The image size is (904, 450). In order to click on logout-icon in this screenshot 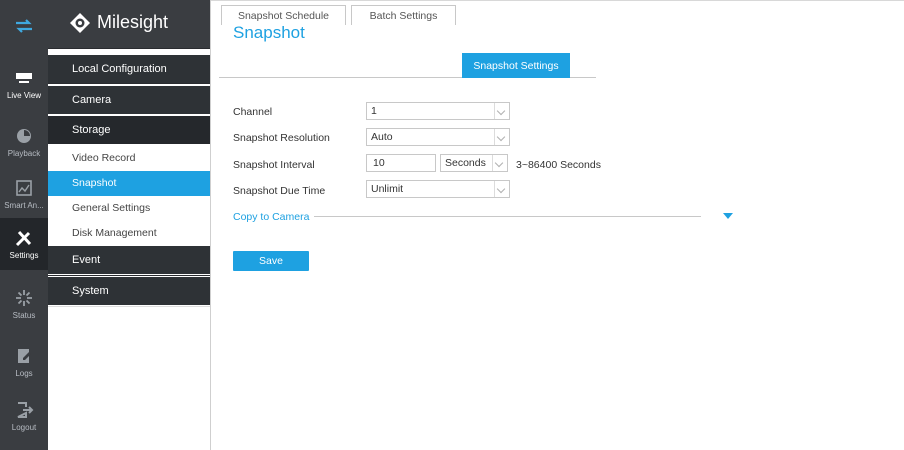, I will do `click(25, 410)`.